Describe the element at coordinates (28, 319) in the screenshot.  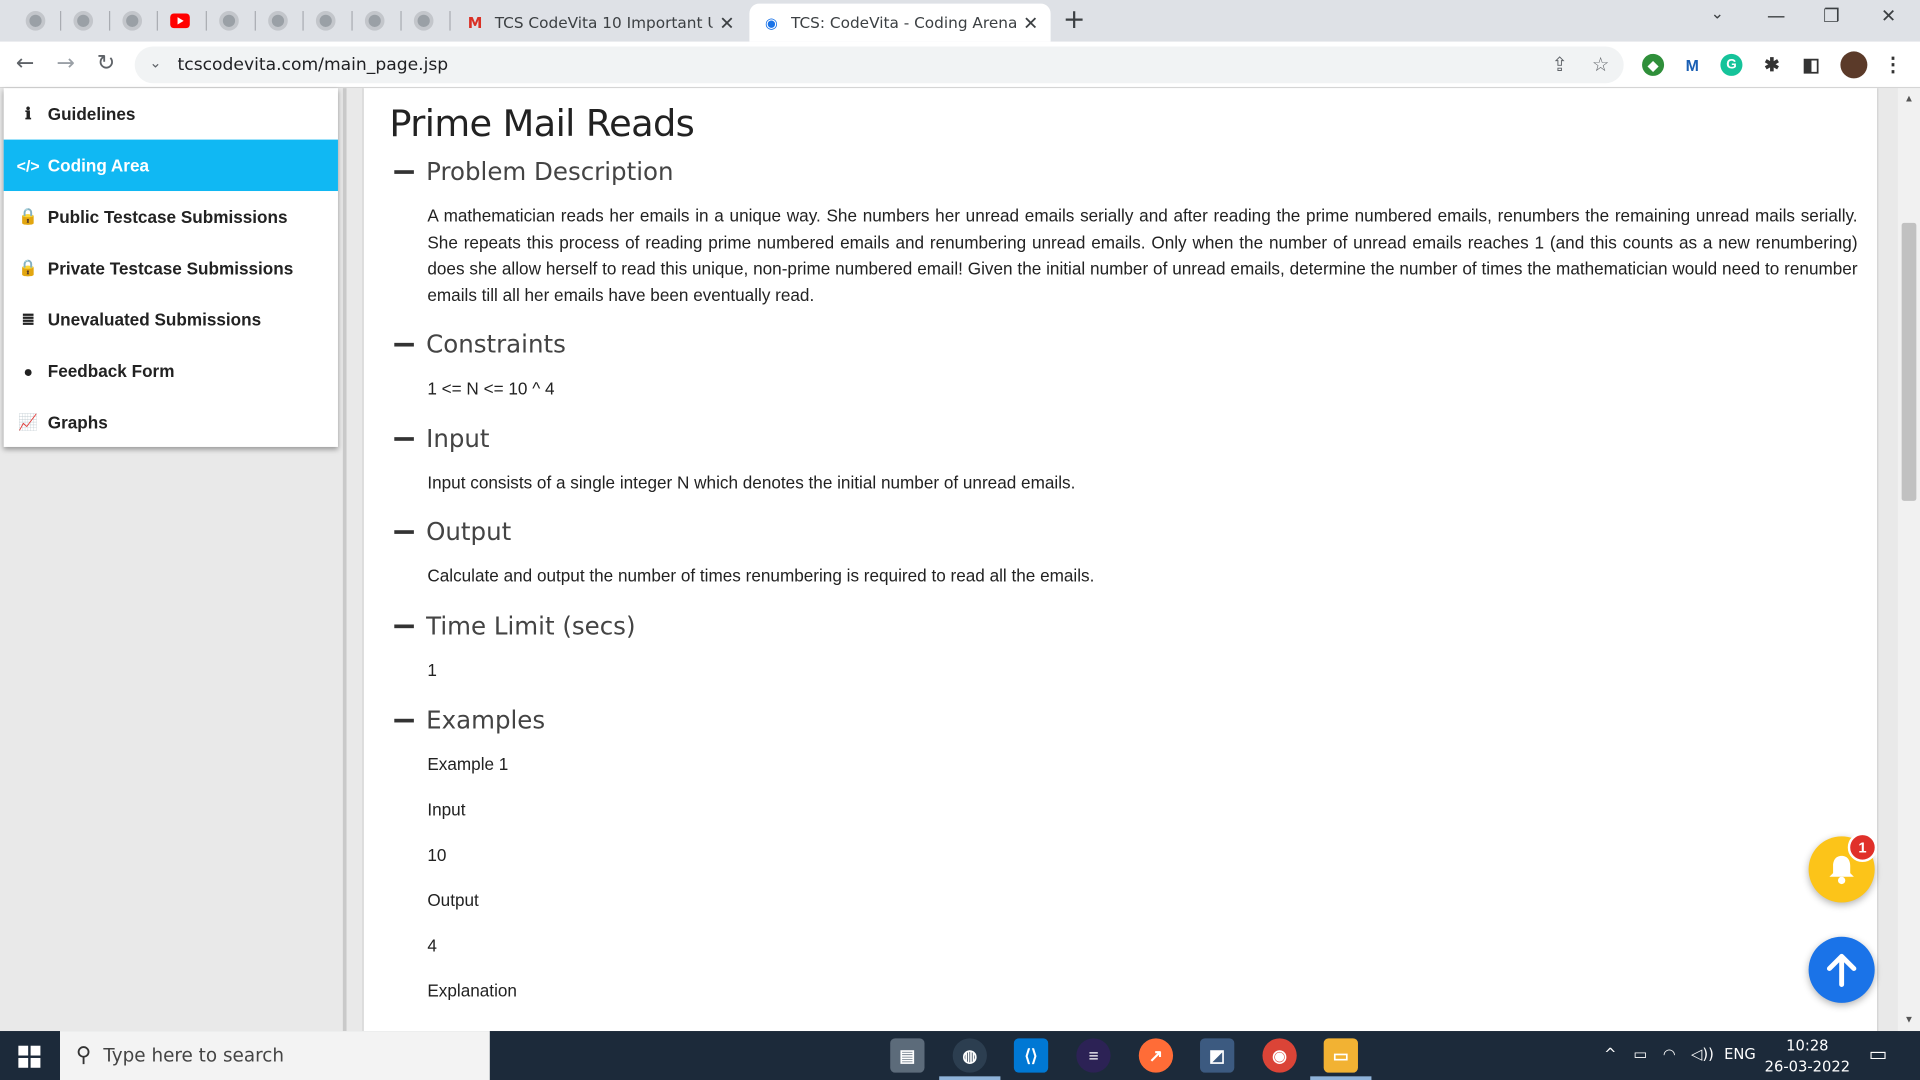
I see `server-icon: ≣` at that location.